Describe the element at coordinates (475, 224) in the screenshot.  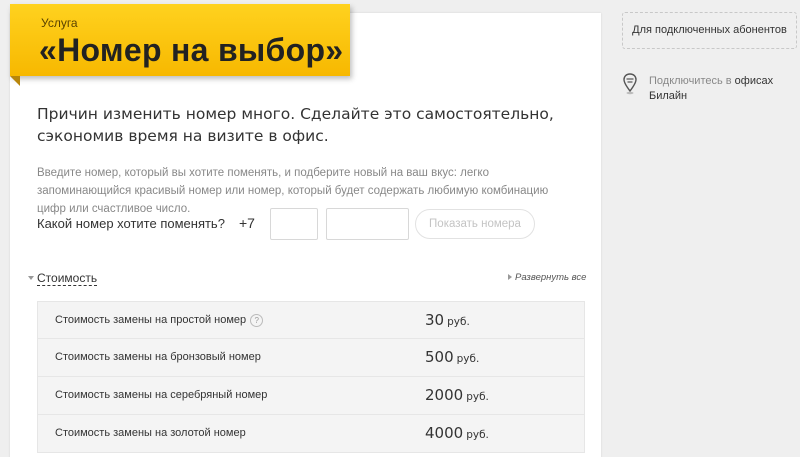
I see `show-numbers-button: Показать номера` at that location.